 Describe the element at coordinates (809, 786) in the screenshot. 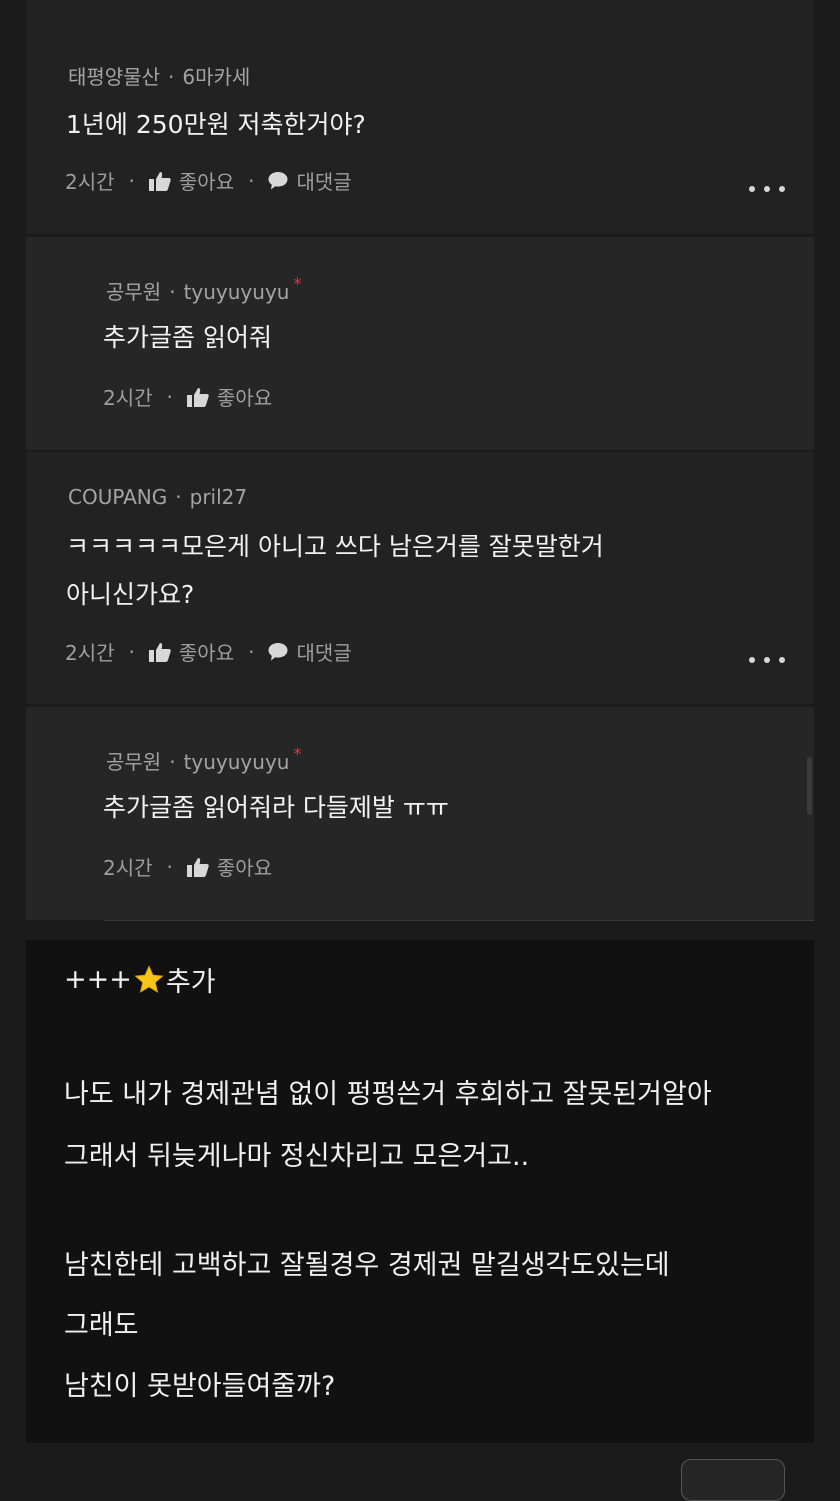

I see `scrollbar-thumb` at that location.